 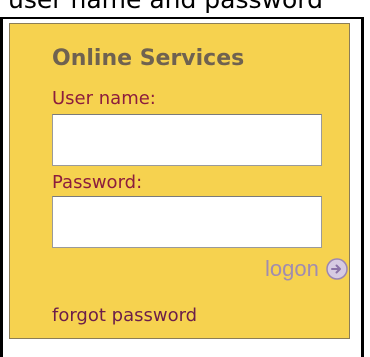 What do you see at coordinates (104, 98) in the screenshot?
I see `username-label: User name:` at bounding box center [104, 98].